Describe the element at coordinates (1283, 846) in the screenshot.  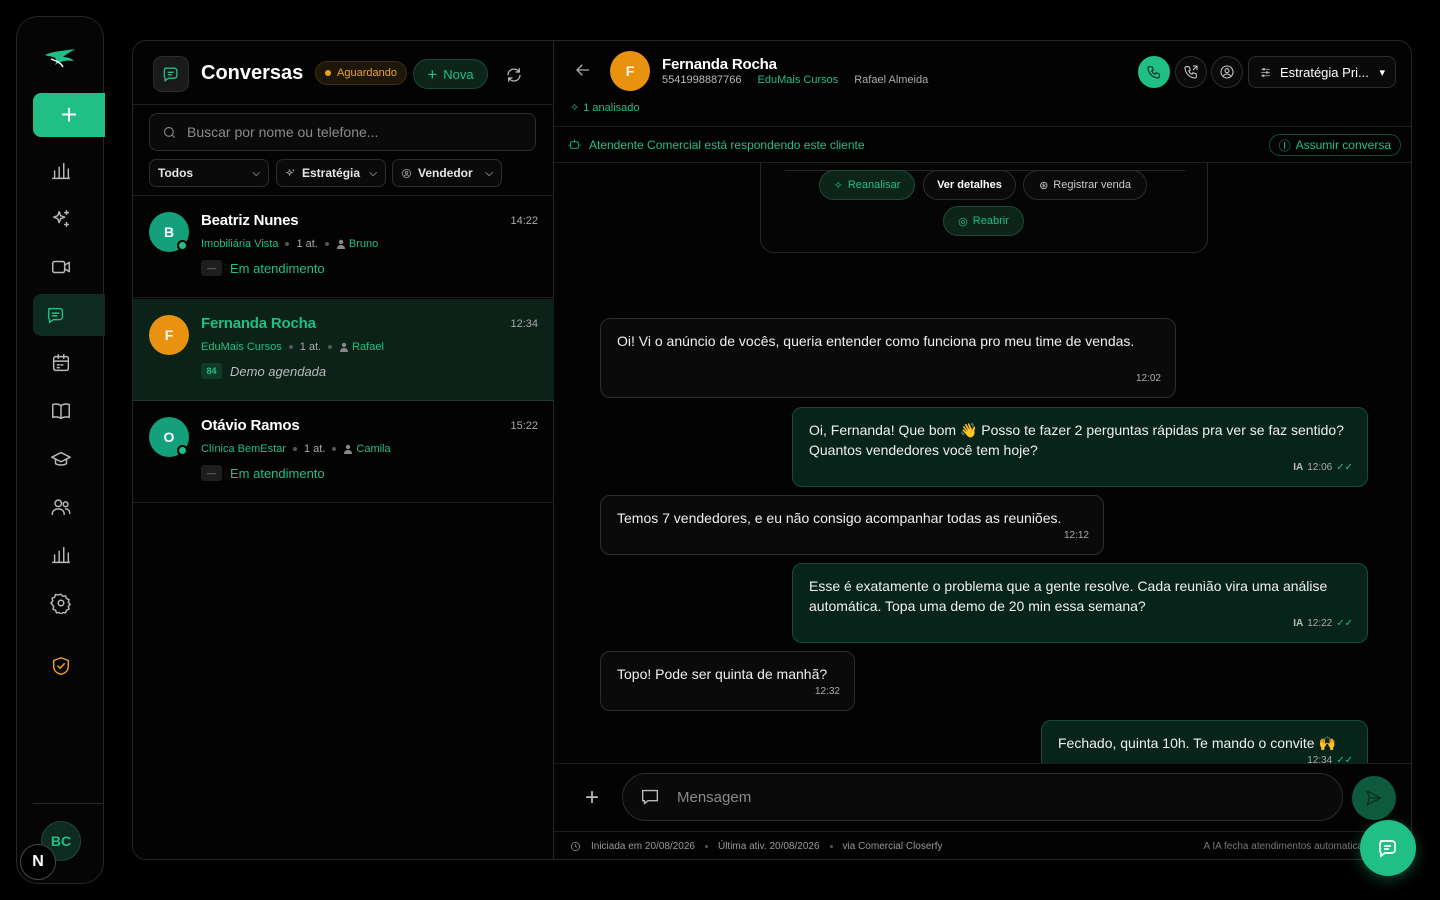
I see `auto-close-note: A IA fecha atendimentos automatica` at that location.